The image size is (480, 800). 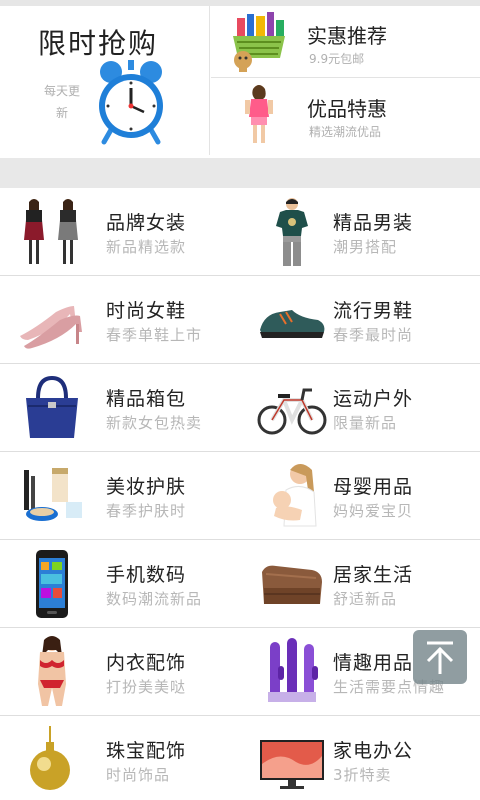 I want to click on category-row: 美妆护肤 春季护肤时 母婴用品 妈妈爱宝贝, so click(x=240, y=496).